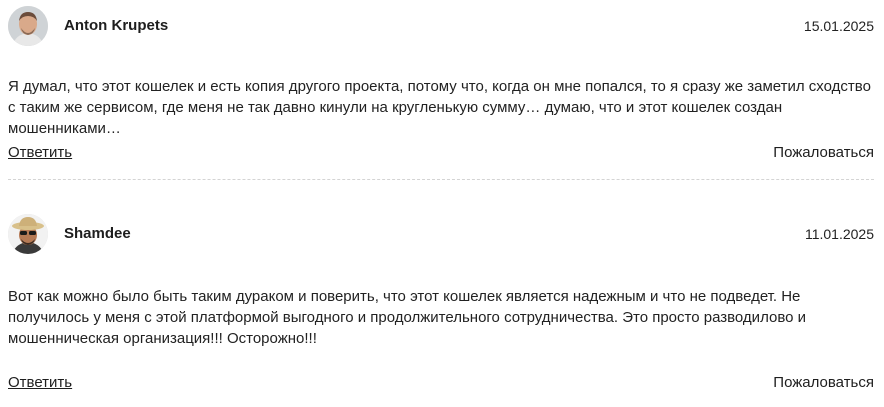  I want to click on comment-date: 15.01.2025, so click(838, 26).